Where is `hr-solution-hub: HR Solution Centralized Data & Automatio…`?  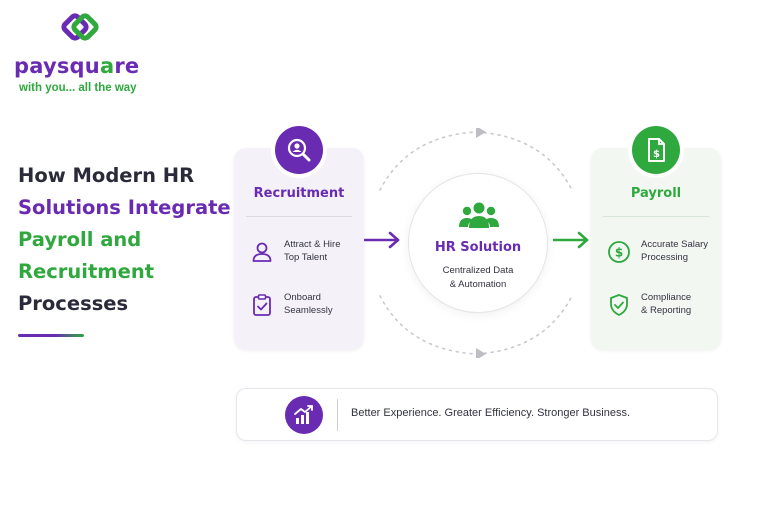 hr-solution-hub: HR Solution Centralized Data & Automatio… is located at coordinates (478, 243).